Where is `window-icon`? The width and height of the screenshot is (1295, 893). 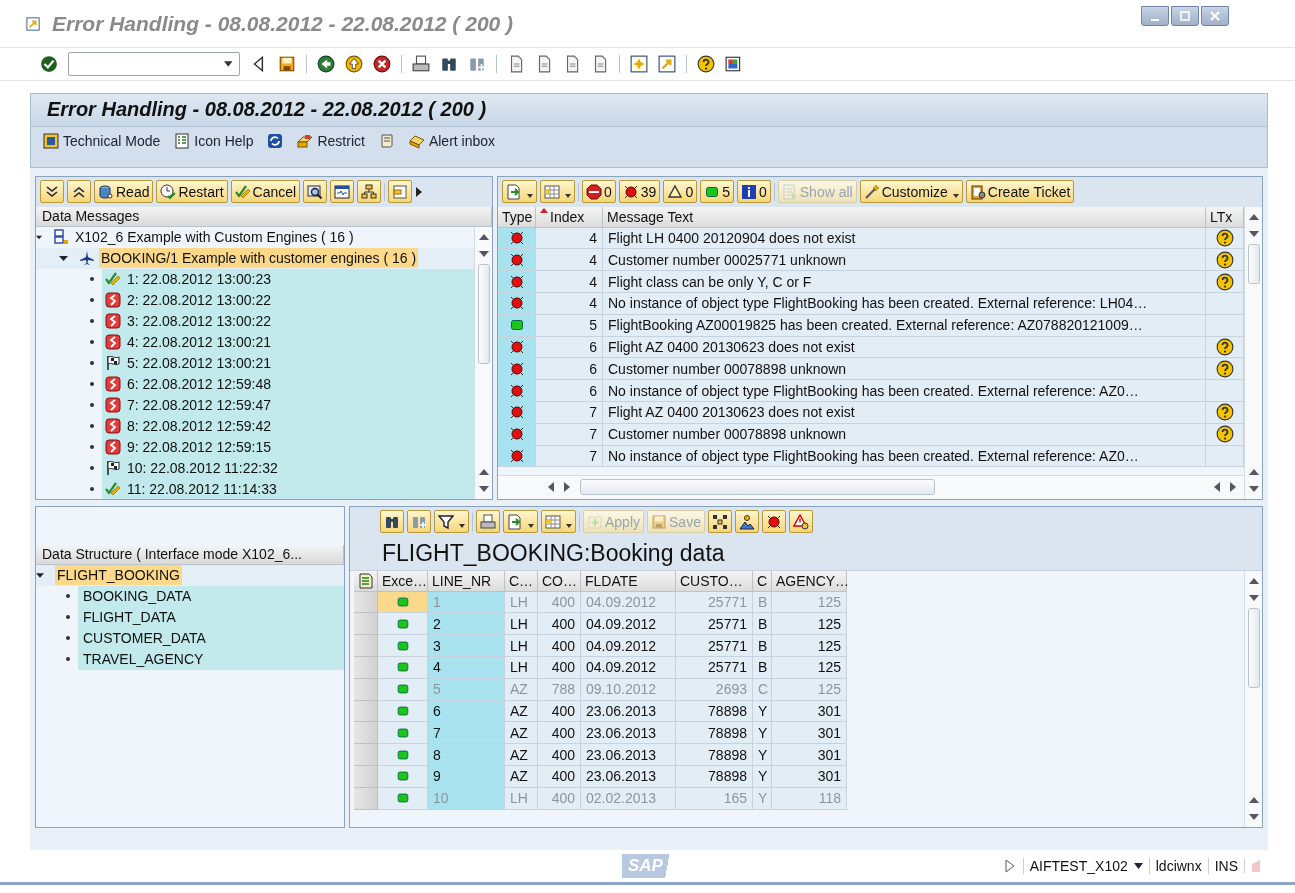 window-icon is located at coordinates (639, 63).